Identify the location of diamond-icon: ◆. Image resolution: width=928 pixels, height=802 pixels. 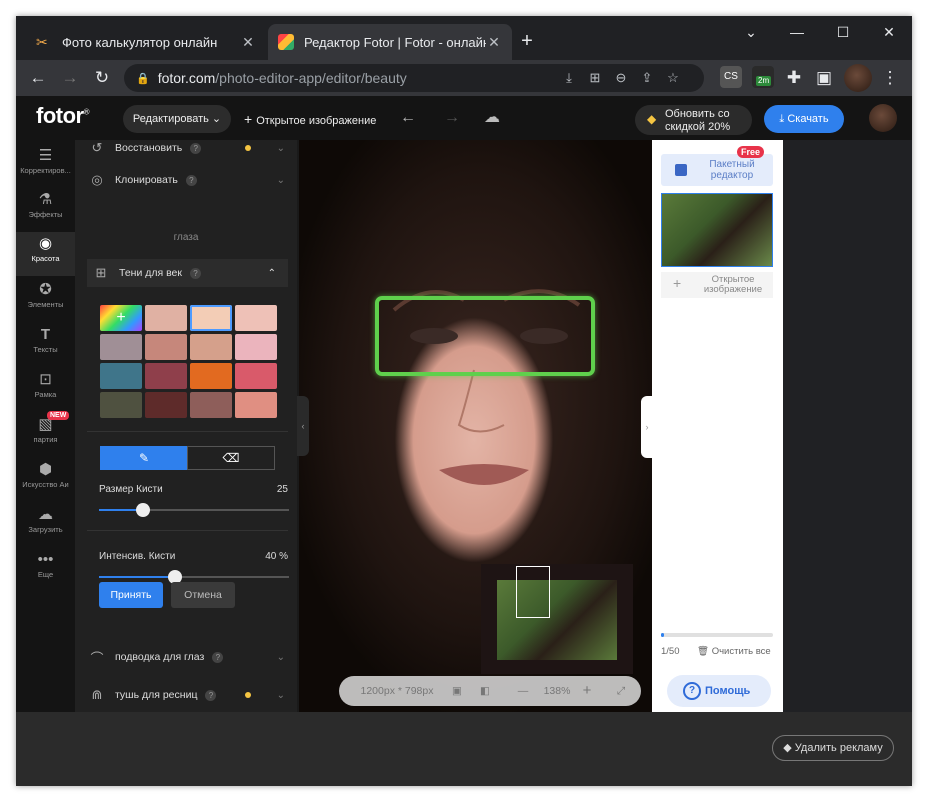
(652, 119).